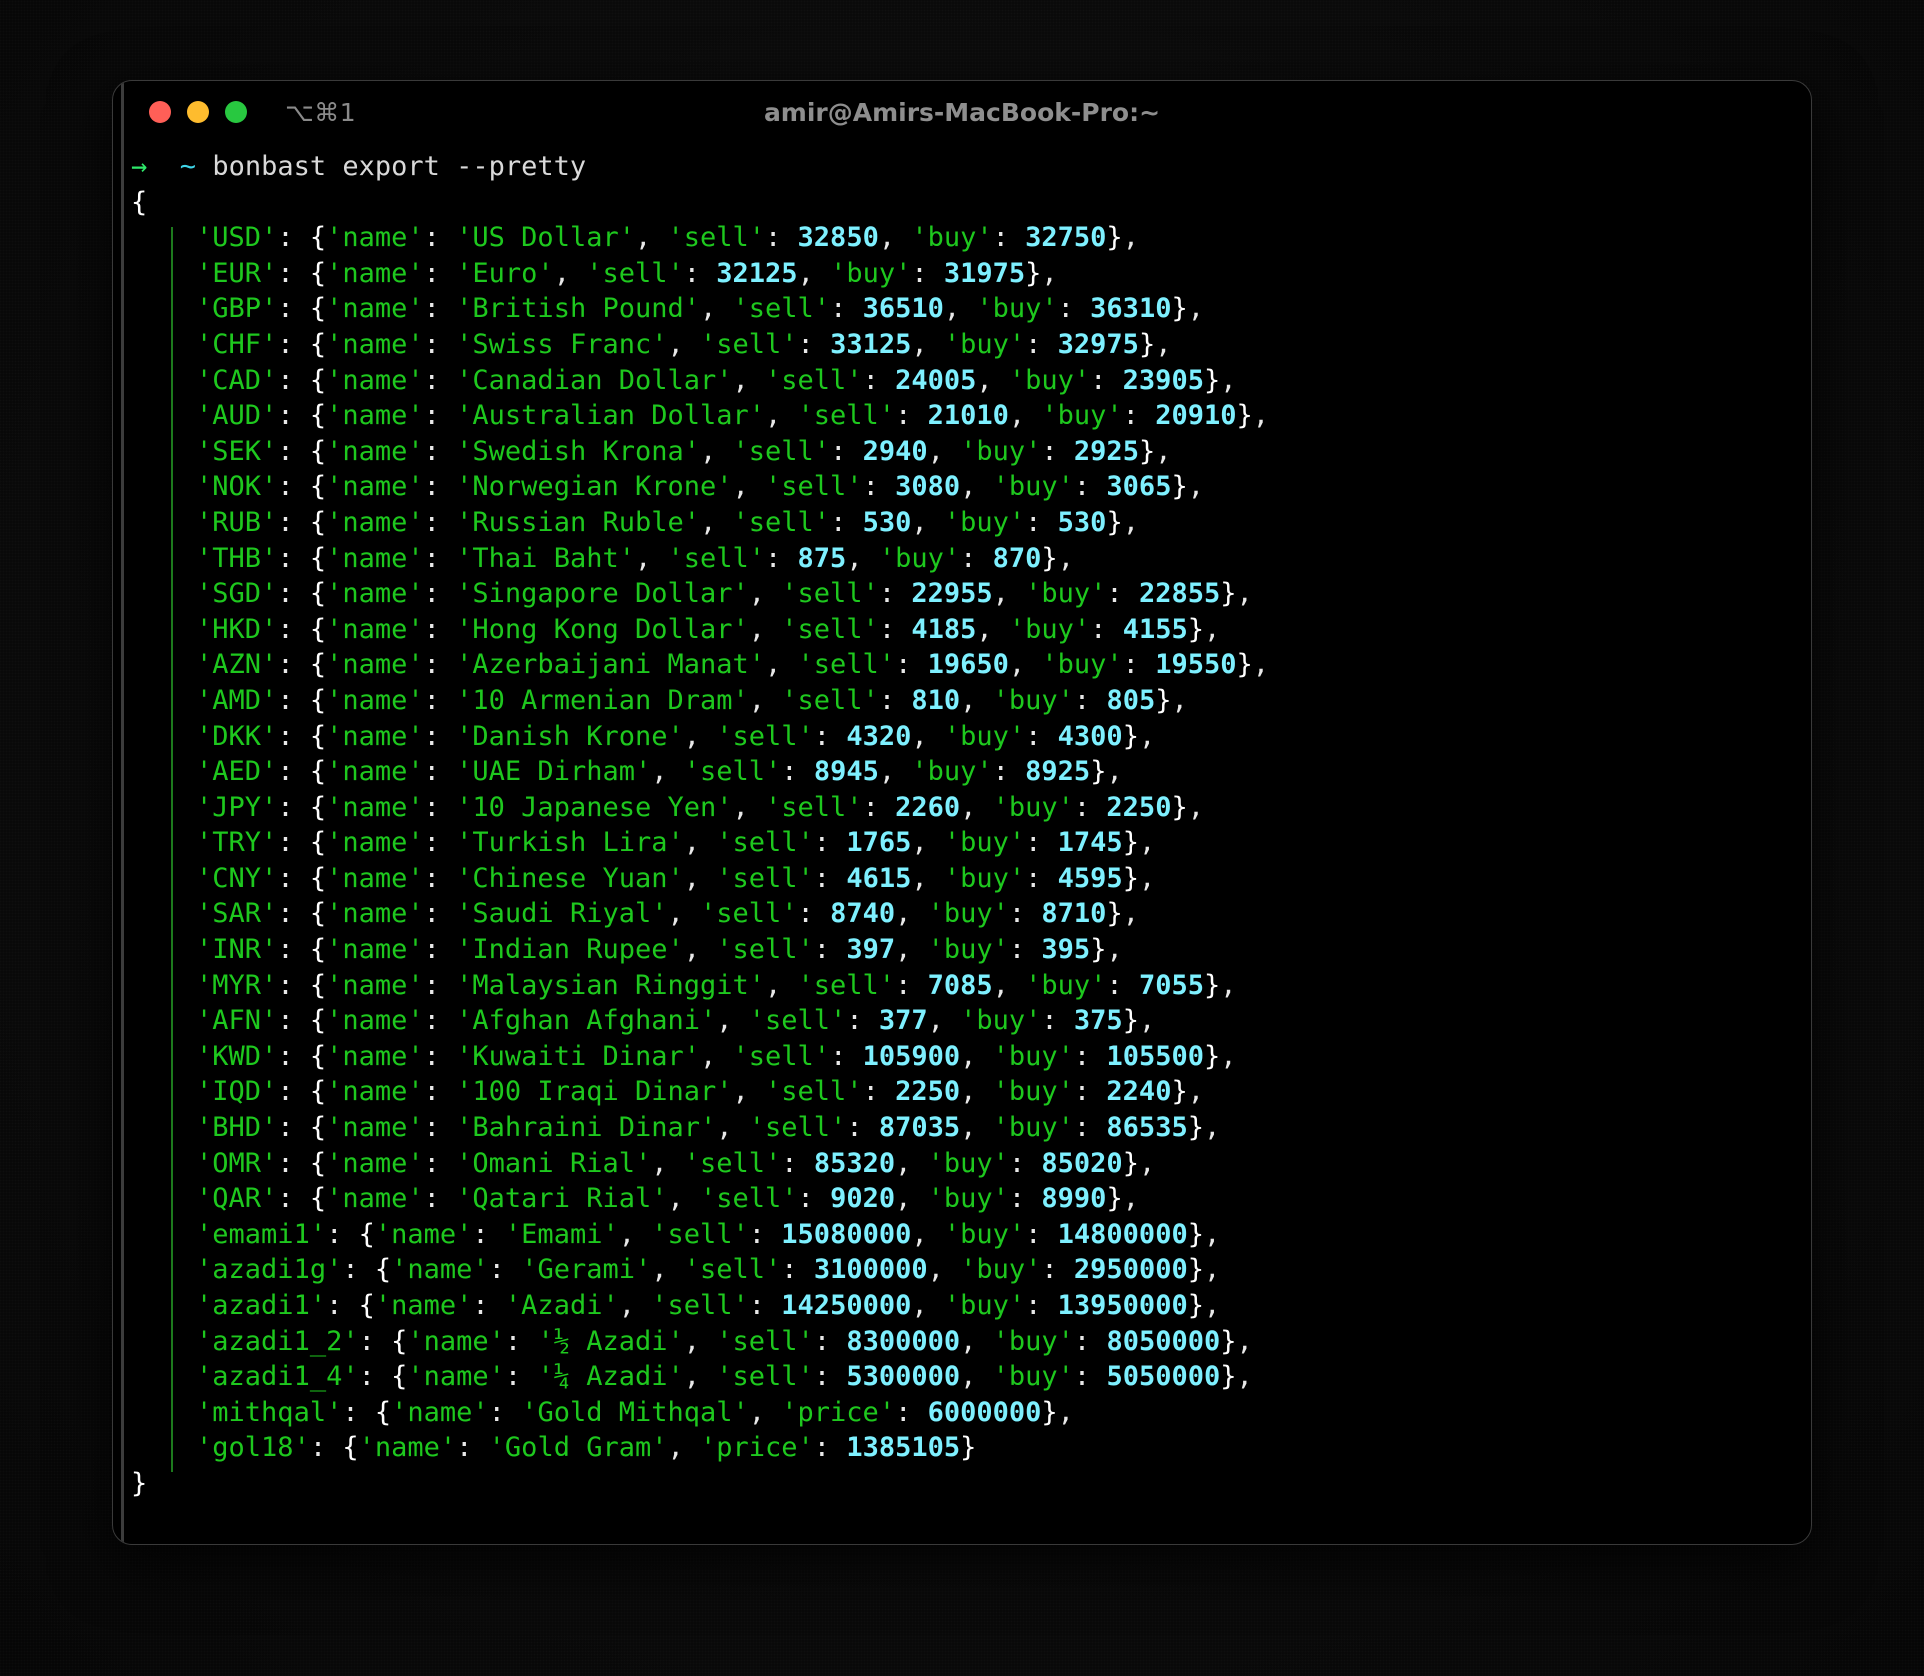 This screenshot has width=1924, height=1676. Describe the element at coordinates (237, 1021) in the screenshot. I see `entry-key: 'AFN'` at that location.